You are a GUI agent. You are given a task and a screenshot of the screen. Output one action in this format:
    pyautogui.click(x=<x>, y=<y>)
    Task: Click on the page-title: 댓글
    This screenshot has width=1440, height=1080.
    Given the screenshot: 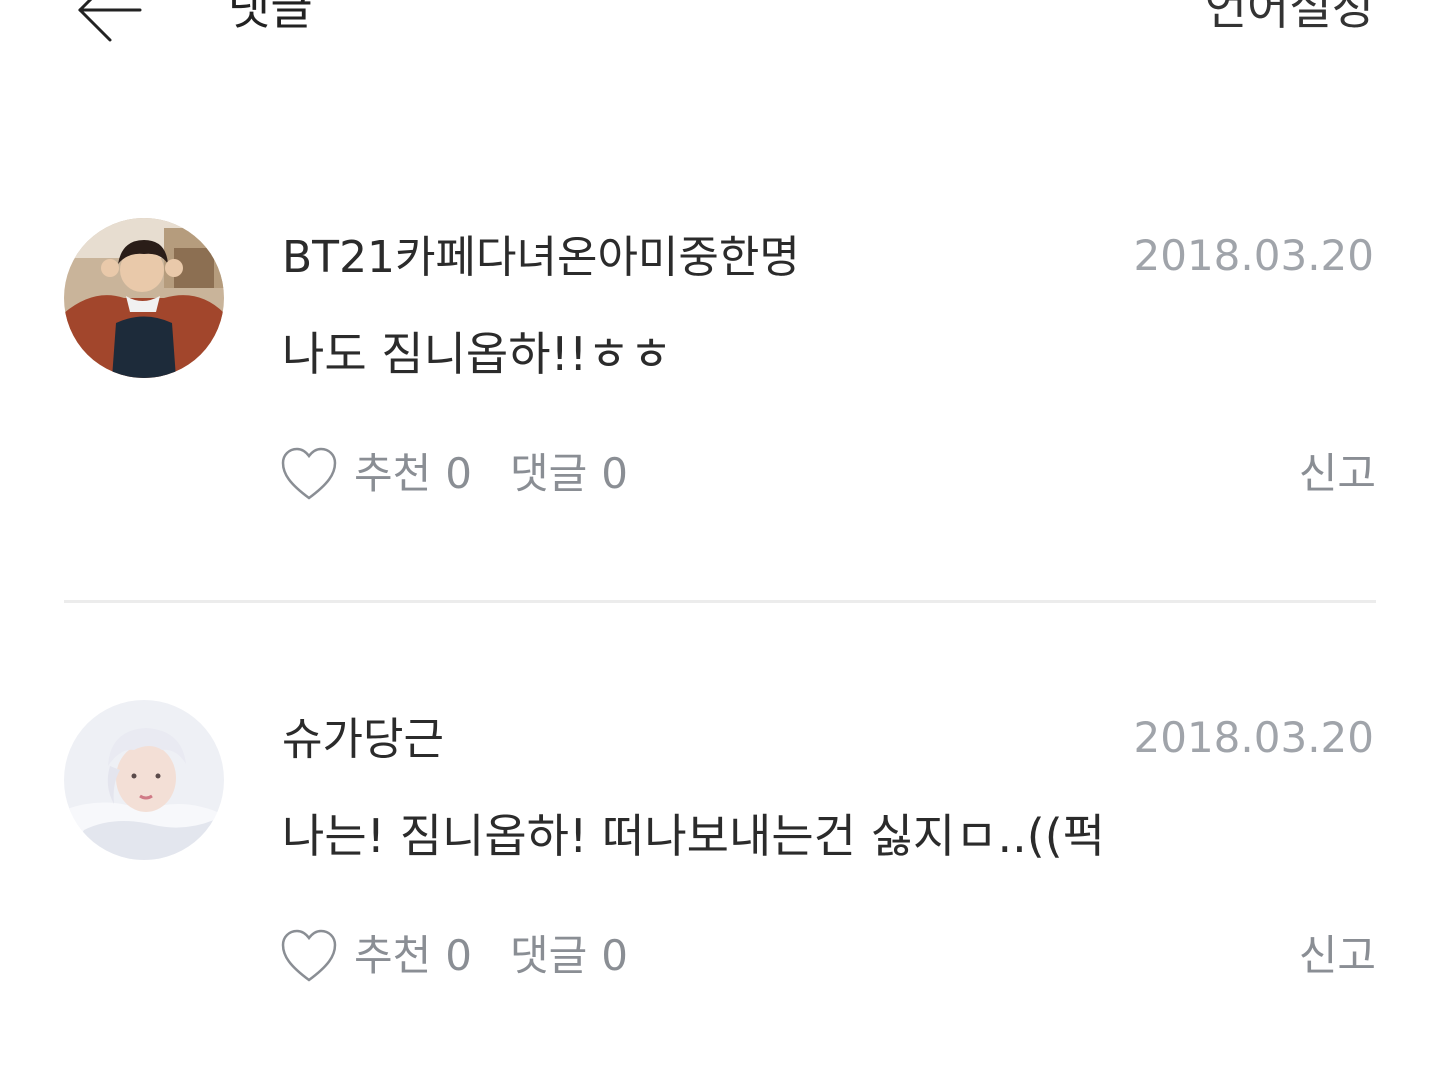 What is the action you would take?
    pyautogui.click(x=270, y=17)
    